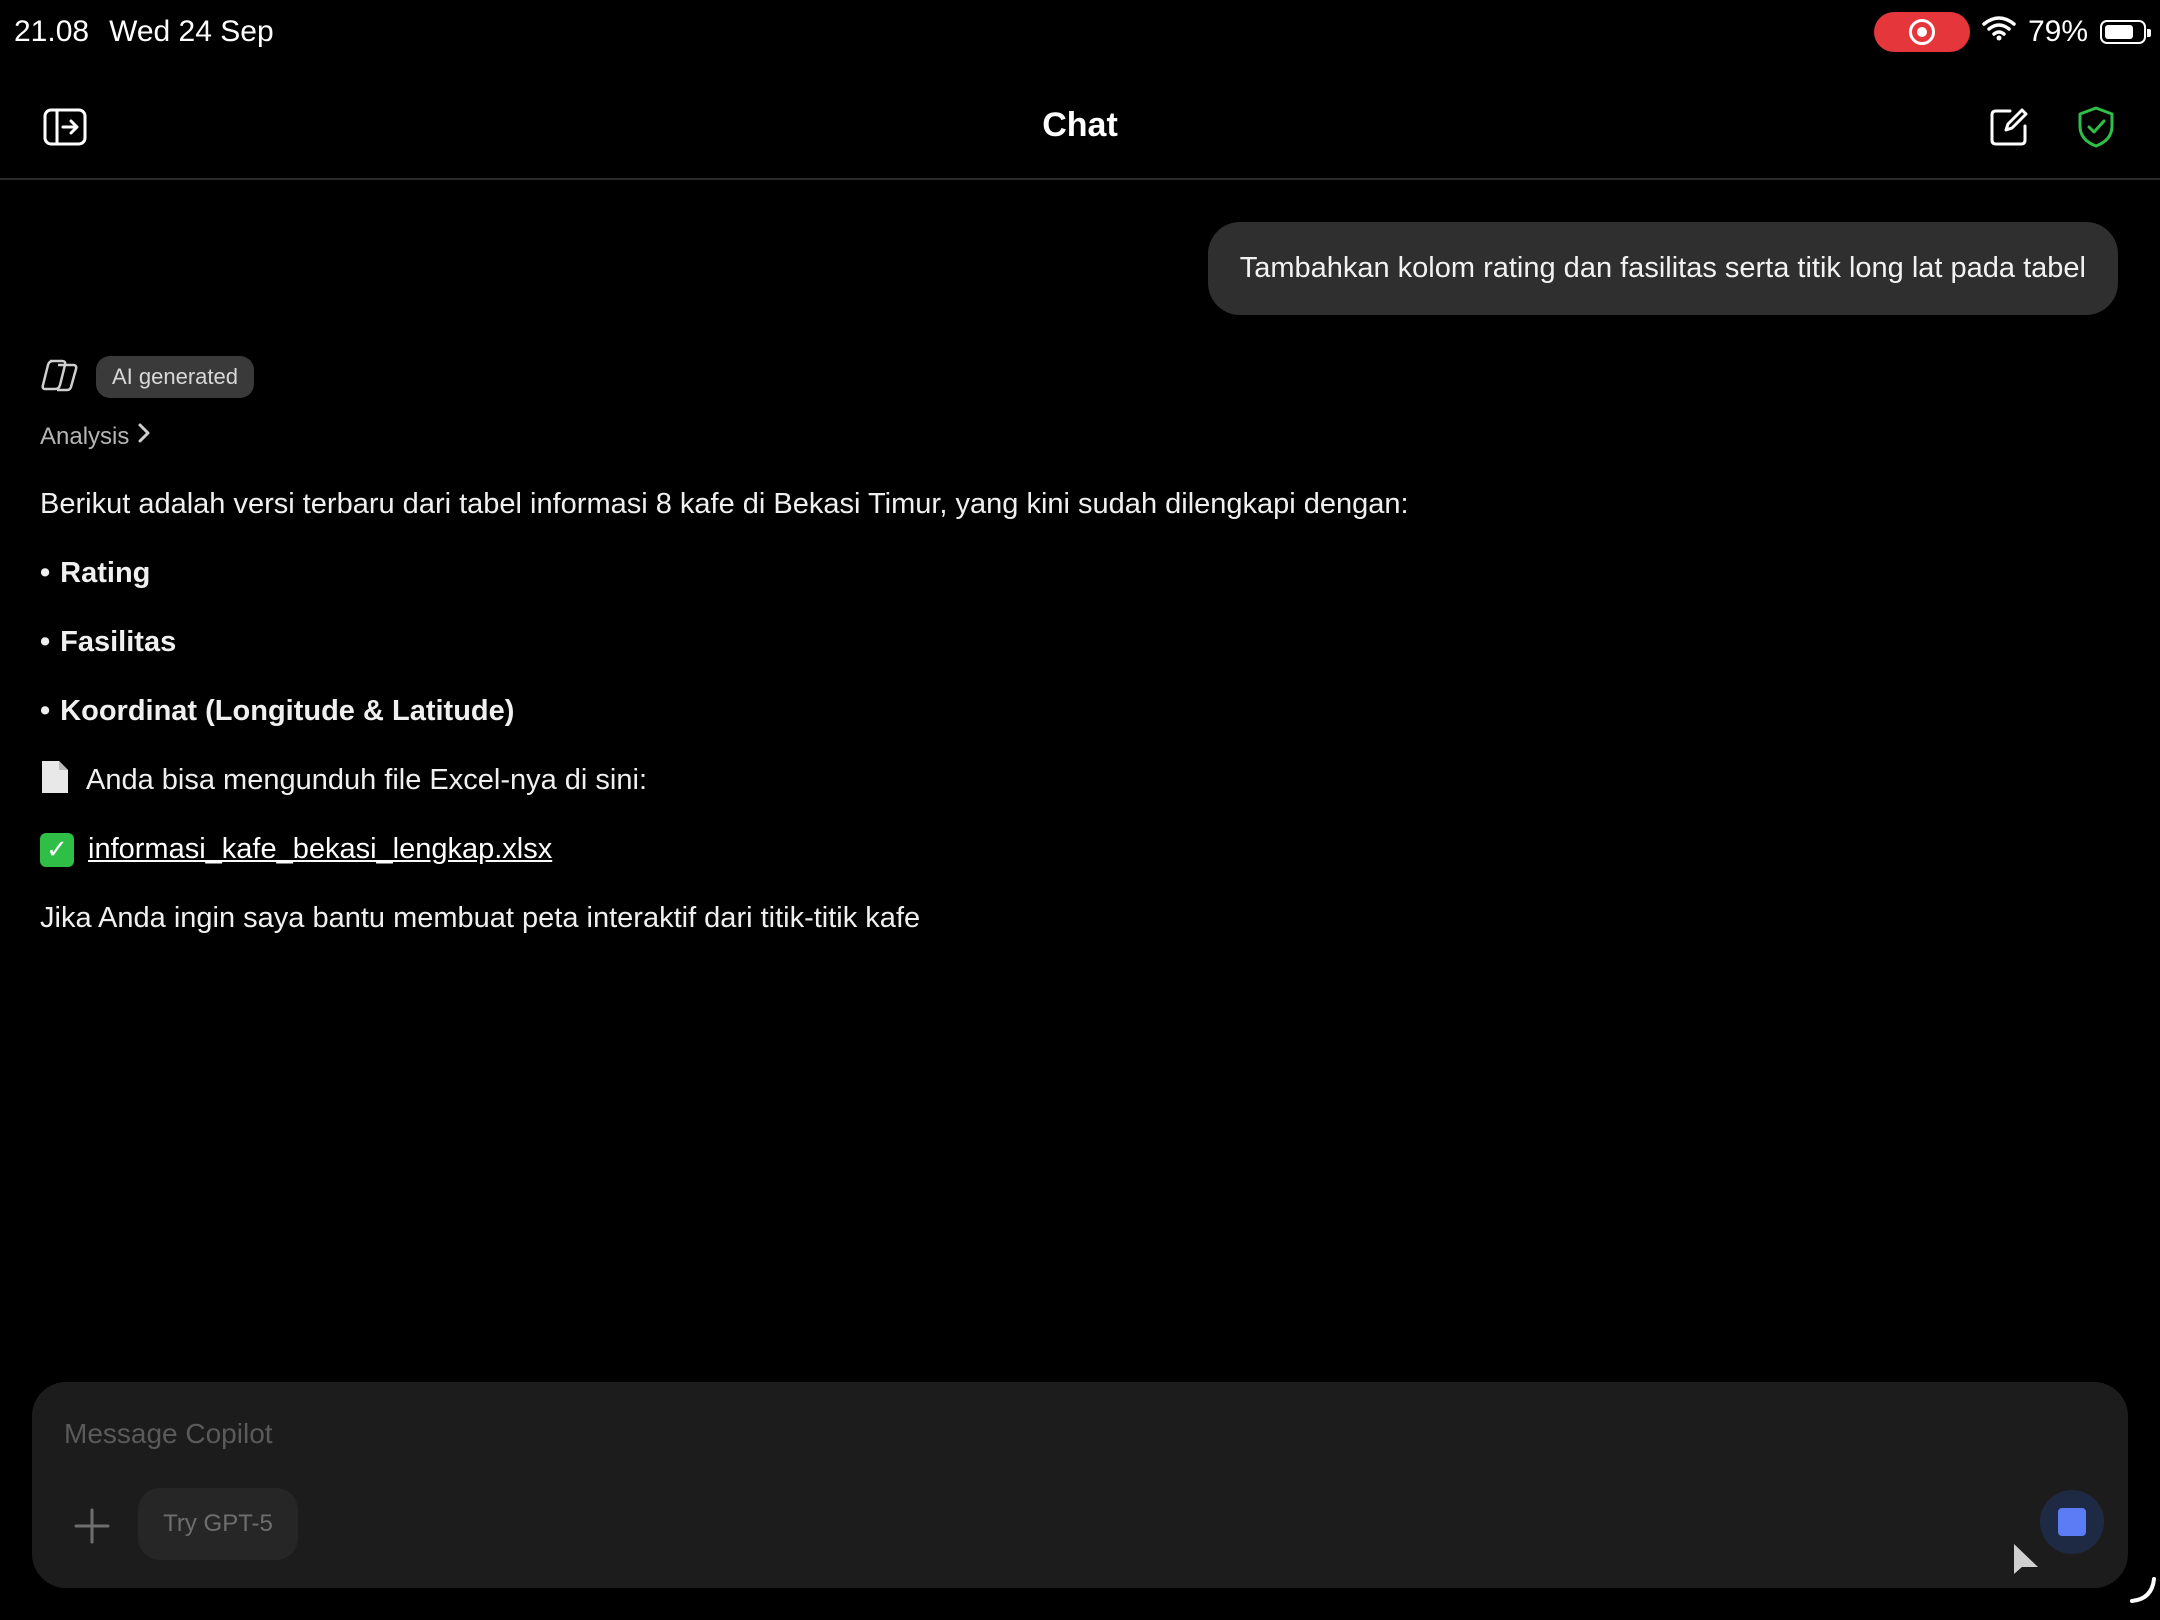  What do you see at coordinates (320, 849) in the screenshot?
I see `excel-file-link: informasi_kafe_bekasi_lengkap.xlsx` at bounding box center [320, 849].